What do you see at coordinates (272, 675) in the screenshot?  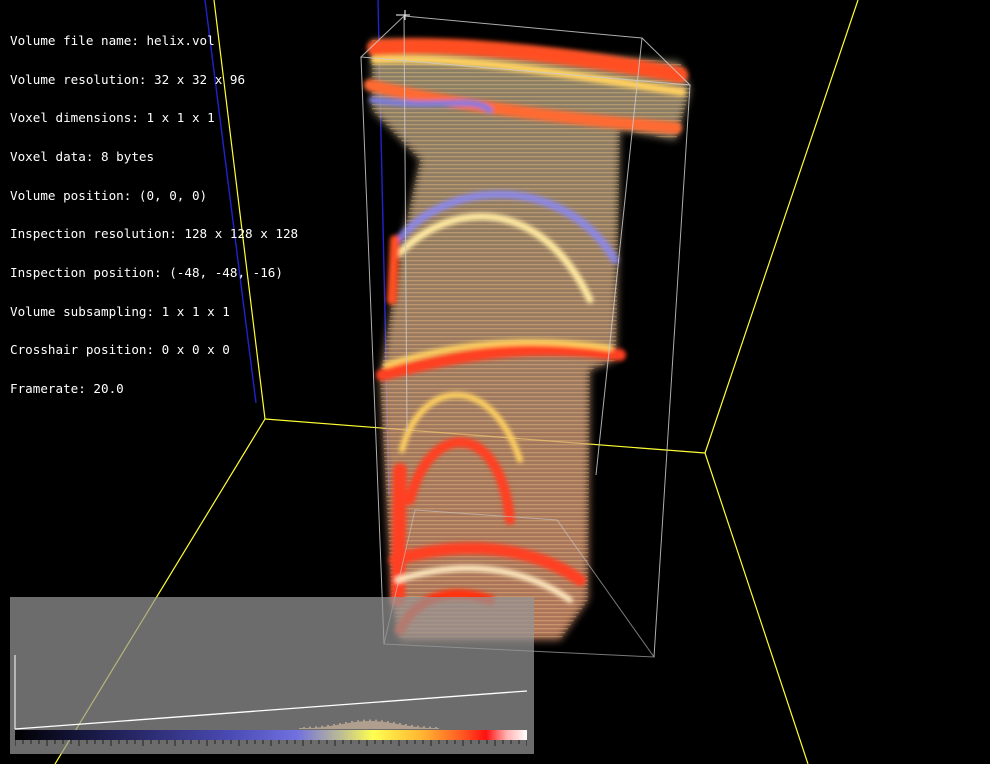 I see `transfer-function-panel` at bounding box center [272, 675].